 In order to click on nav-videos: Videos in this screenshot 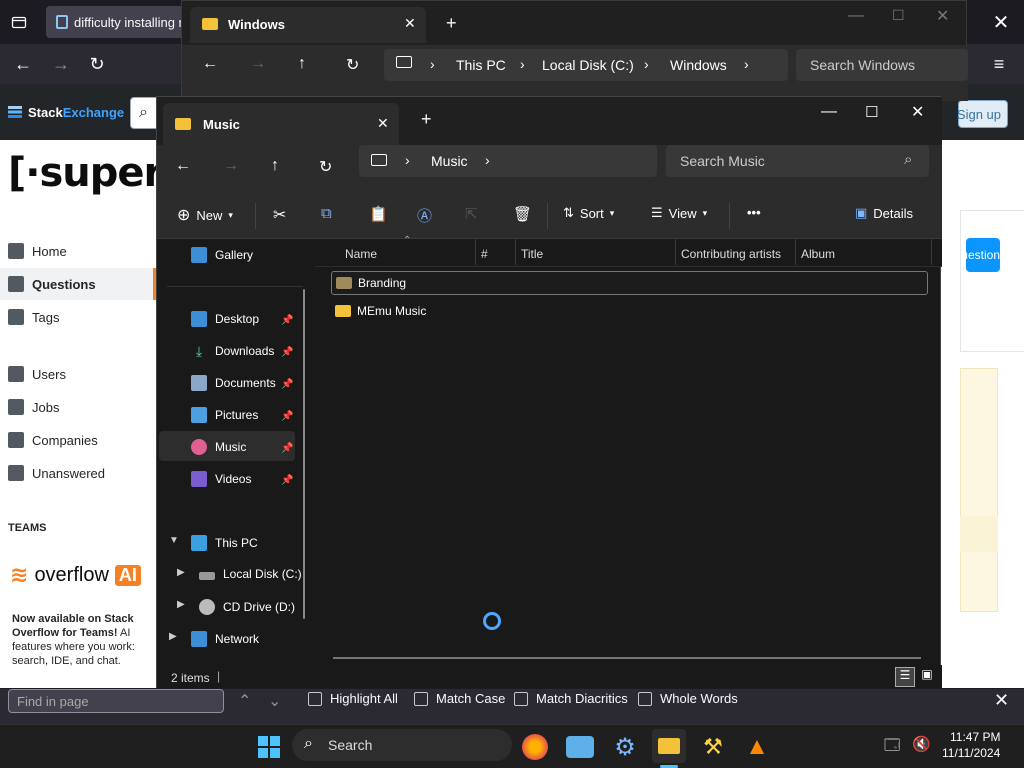, I will do `click(221, 479)`.